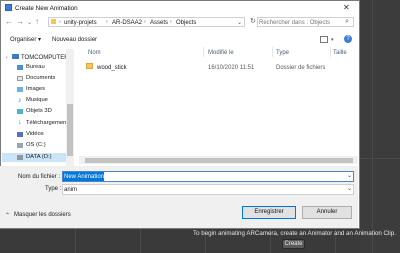 Image resolution: width=400 pixels, height=253 pixels. Describe the element at coordinates (7, 215) in the screenshot. I see `collapse-caret-icon: ⌃` at that location.